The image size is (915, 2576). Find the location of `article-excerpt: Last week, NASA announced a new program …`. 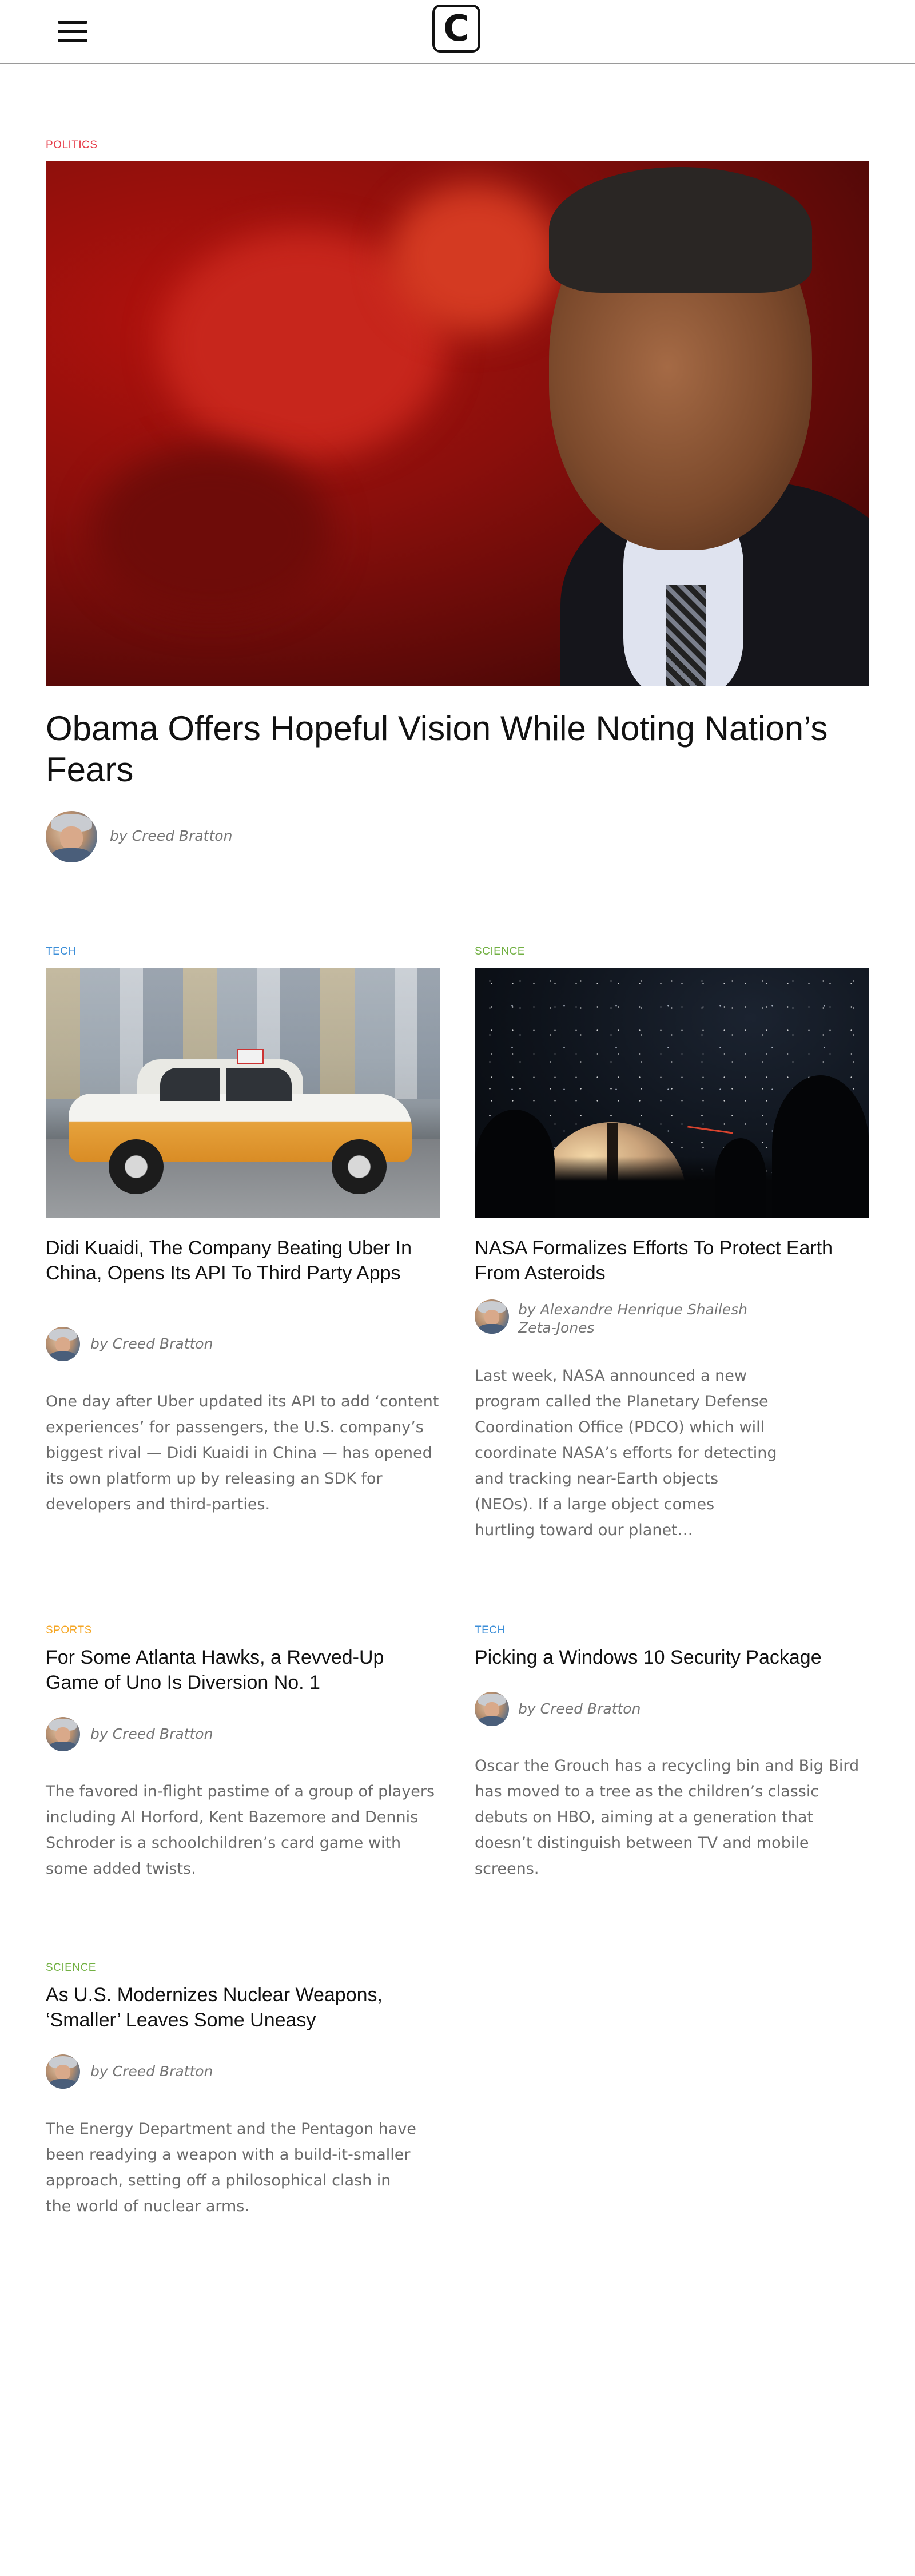

article-excerpt: Last week, NASA announced a new program … is located at coordinates (626, 1453).